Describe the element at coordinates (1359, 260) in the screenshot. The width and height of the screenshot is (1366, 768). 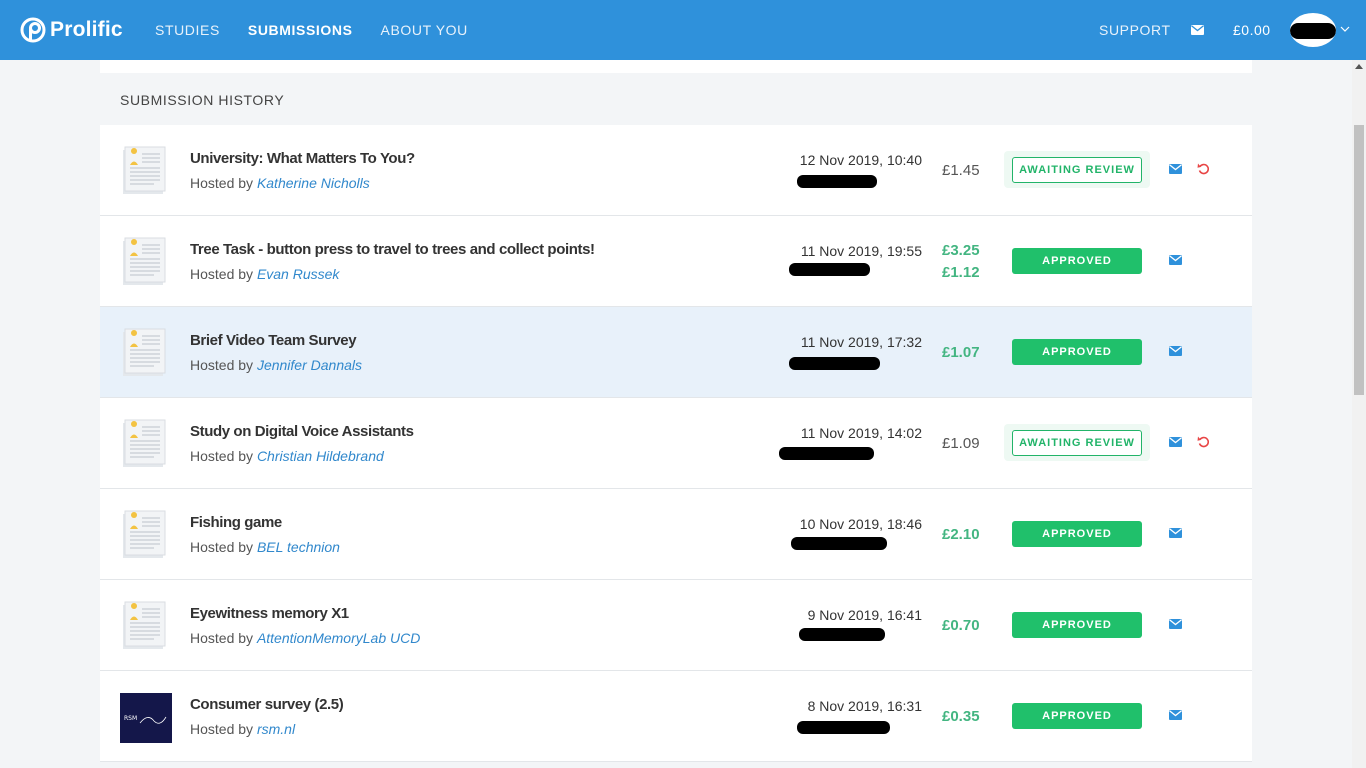
I see `scrollbar-thumb` at that location.